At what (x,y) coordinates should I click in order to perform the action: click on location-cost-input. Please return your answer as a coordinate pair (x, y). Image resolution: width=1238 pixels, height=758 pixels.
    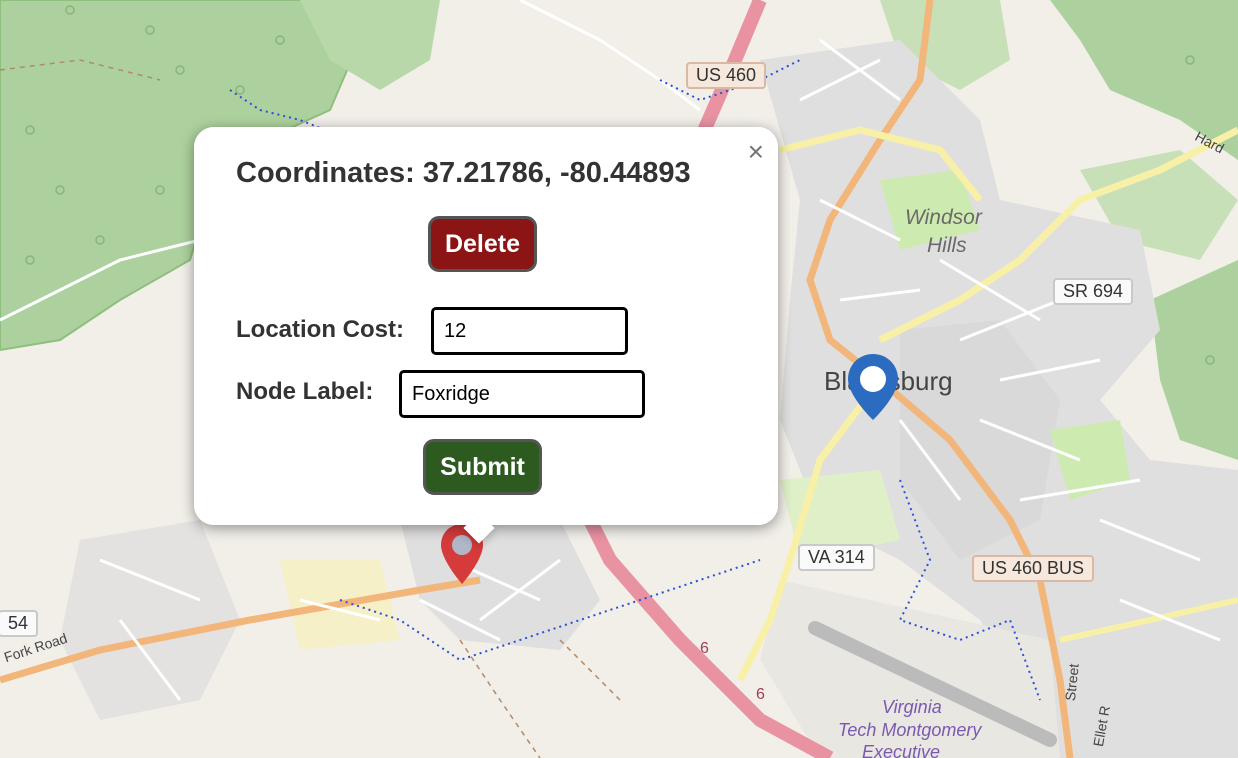
    Looking at the image, I should click on (529, 331).